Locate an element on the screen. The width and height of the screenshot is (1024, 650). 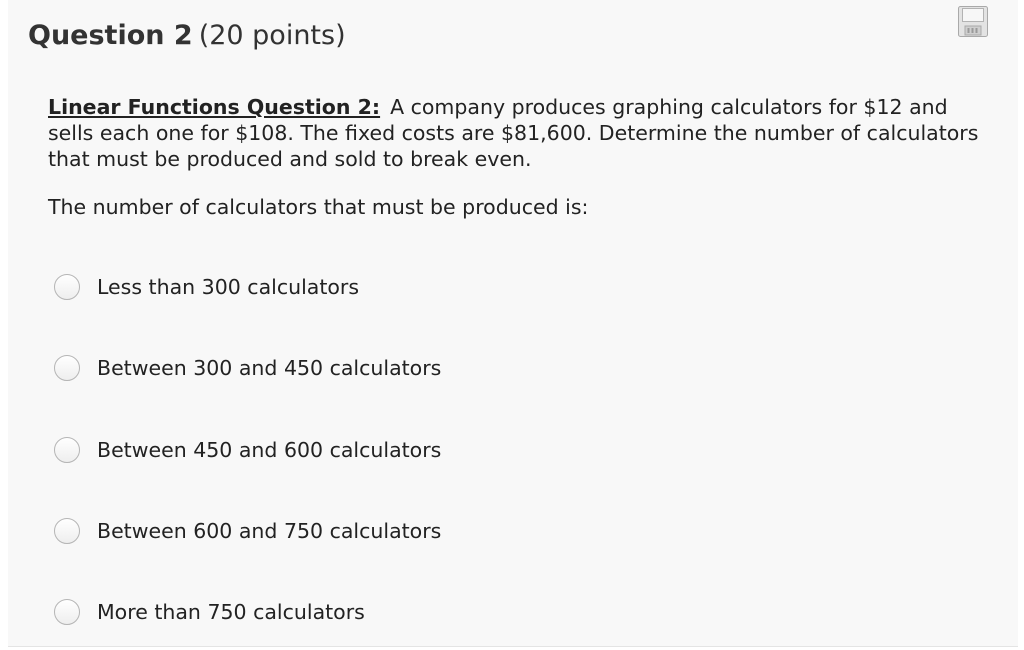
answer-option: Less than 300 calculators is located at coordinates (206, 287).